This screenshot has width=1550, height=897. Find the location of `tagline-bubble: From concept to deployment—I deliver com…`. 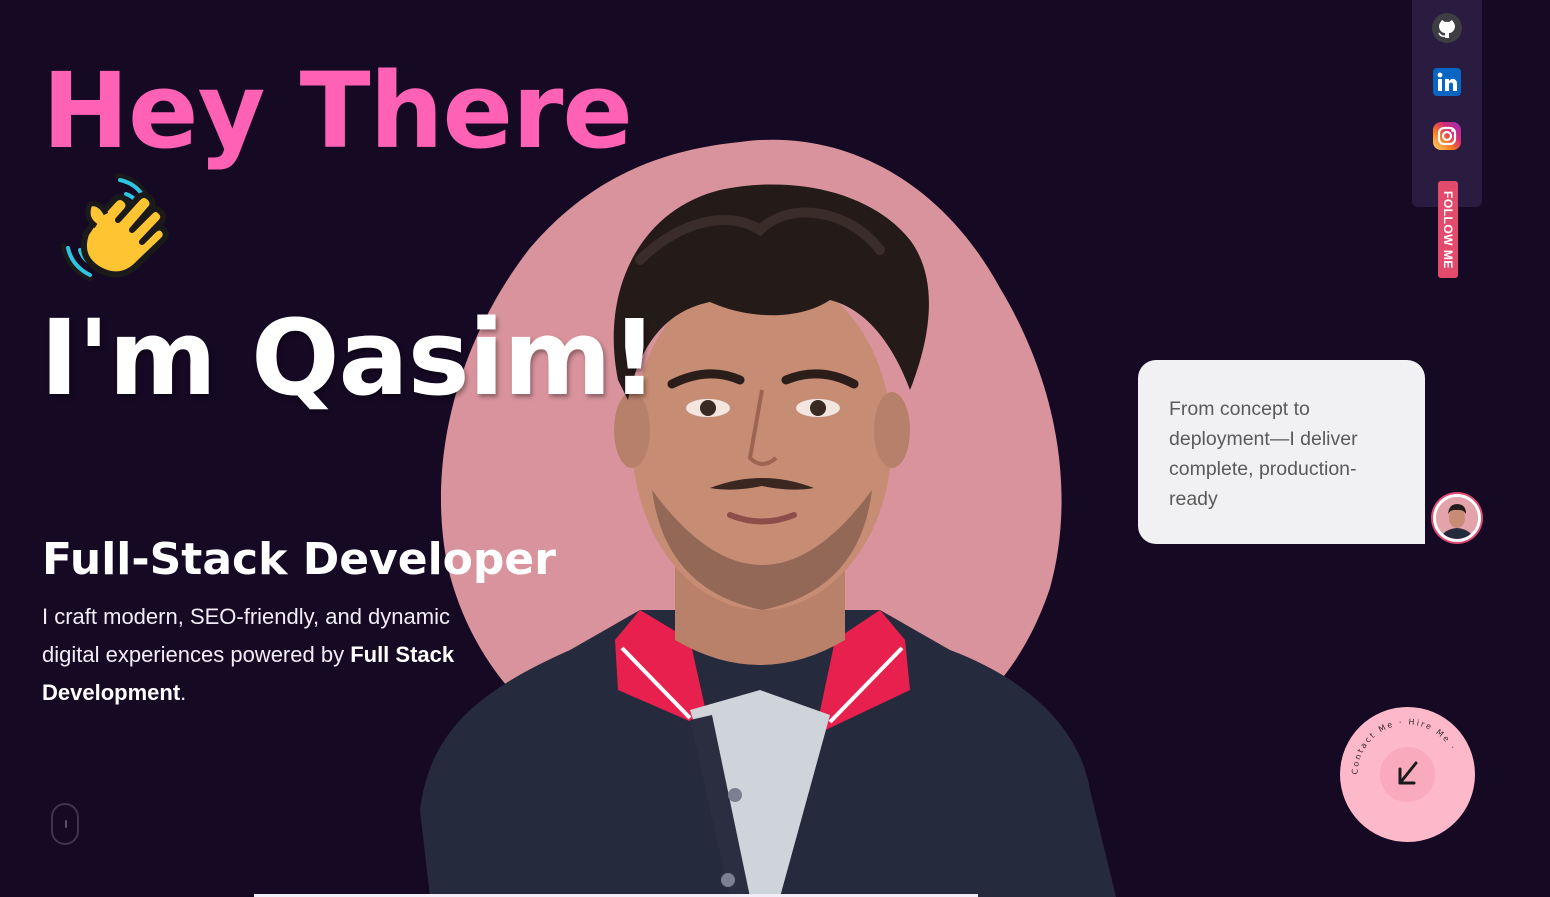

tagline-bubble: From concept to deployment—I deliver com… is located at coordinates (1281, 452).